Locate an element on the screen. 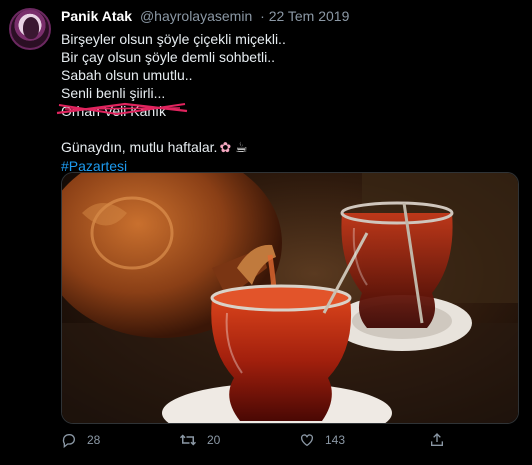 The height and width of the screenshot is (465, 532). hot-beverage-icon: ☕ is located at coordinates (241, 148).